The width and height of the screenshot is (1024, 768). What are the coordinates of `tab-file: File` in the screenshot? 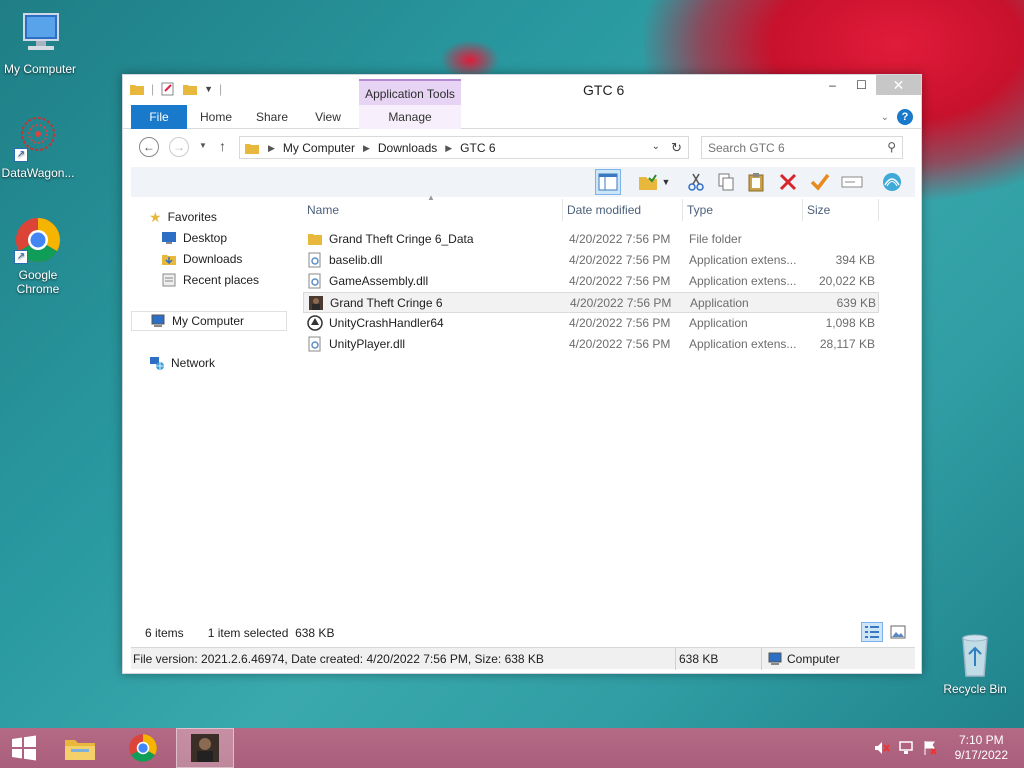 It's located at (159, 117).